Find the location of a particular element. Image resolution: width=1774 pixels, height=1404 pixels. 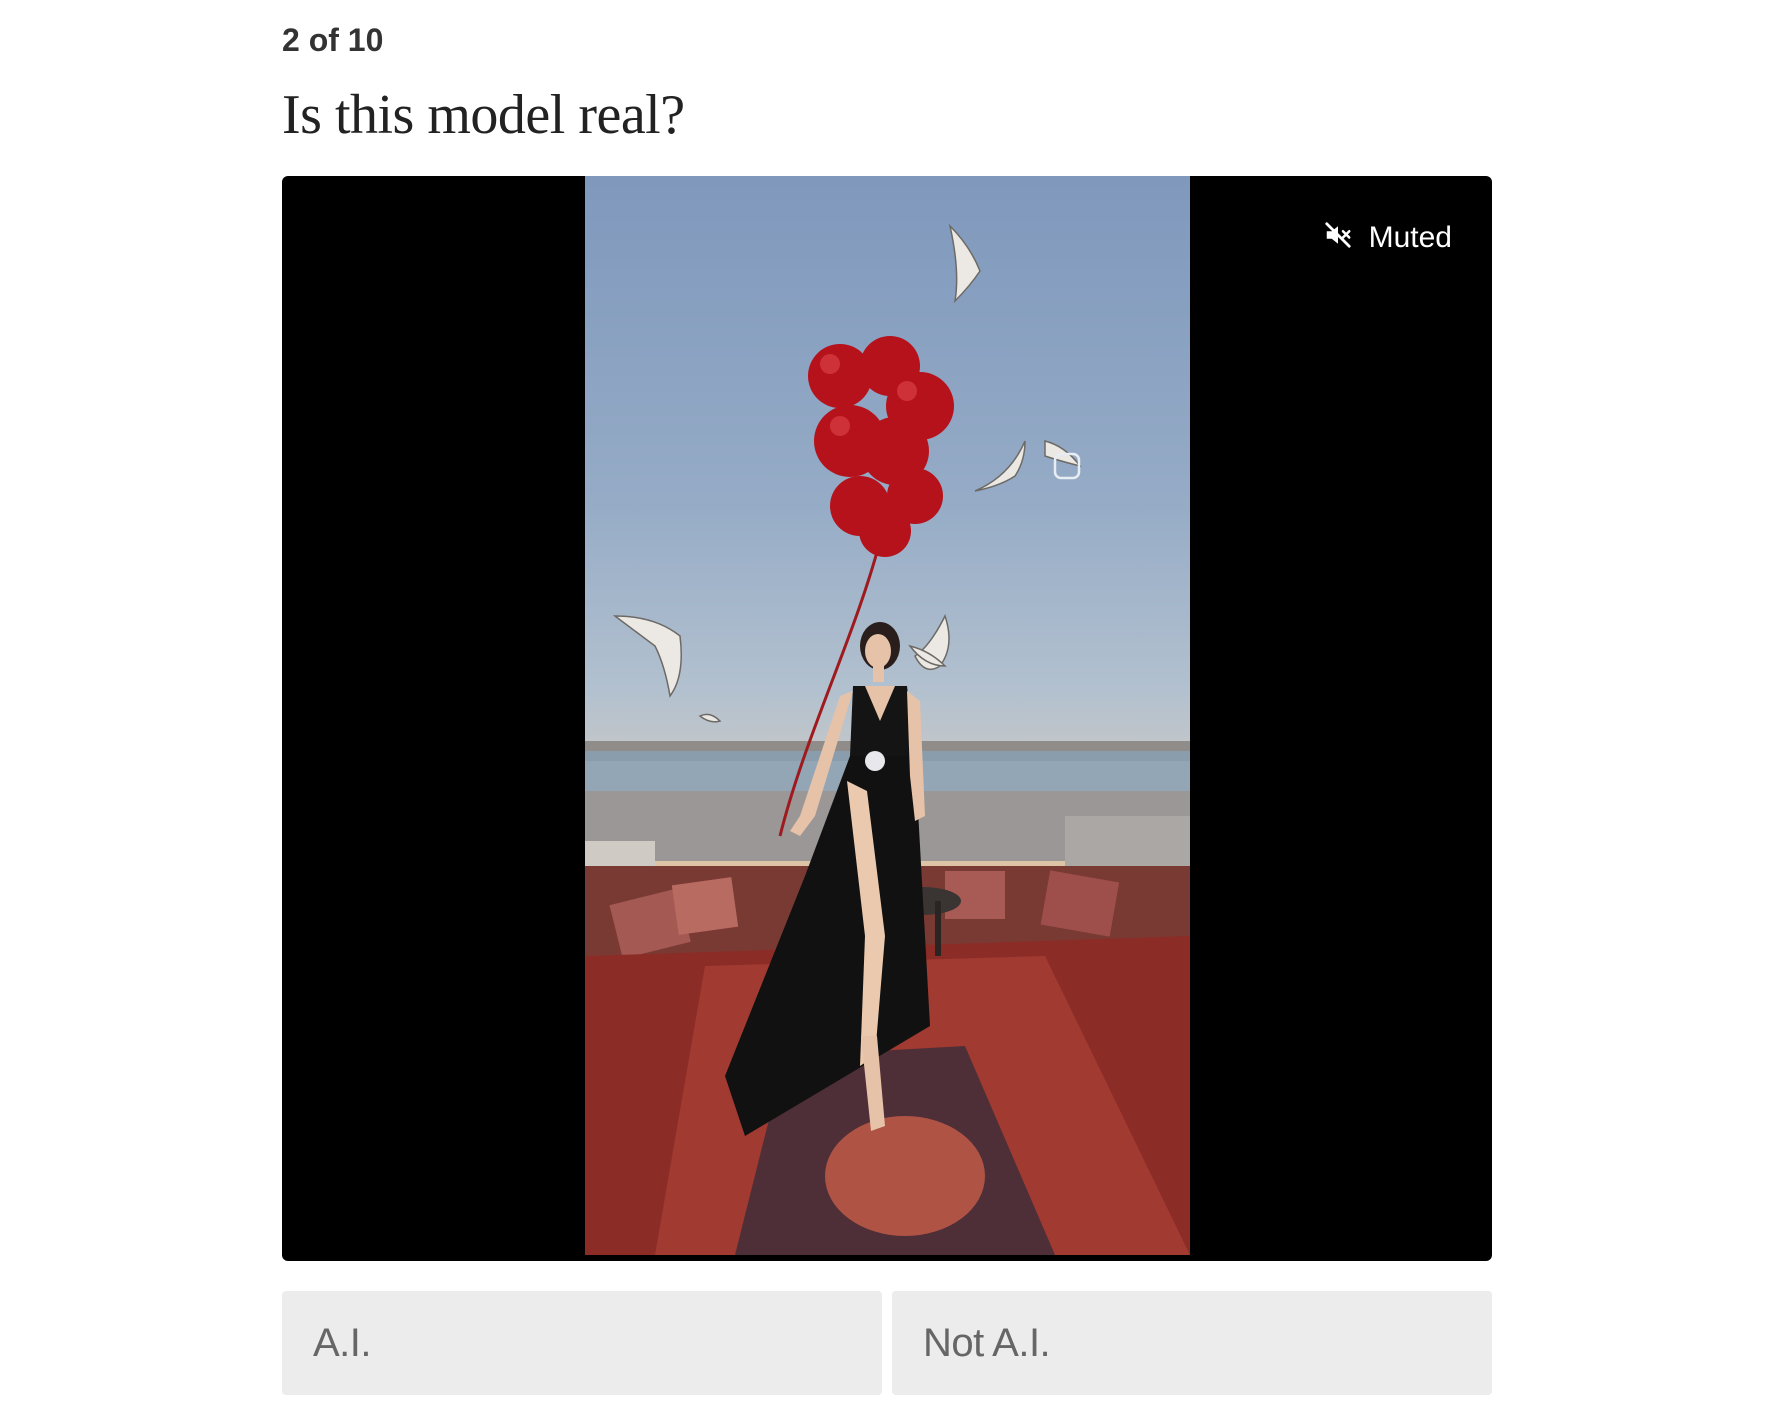

rug-medallion is located at coordinates (905, 1176).